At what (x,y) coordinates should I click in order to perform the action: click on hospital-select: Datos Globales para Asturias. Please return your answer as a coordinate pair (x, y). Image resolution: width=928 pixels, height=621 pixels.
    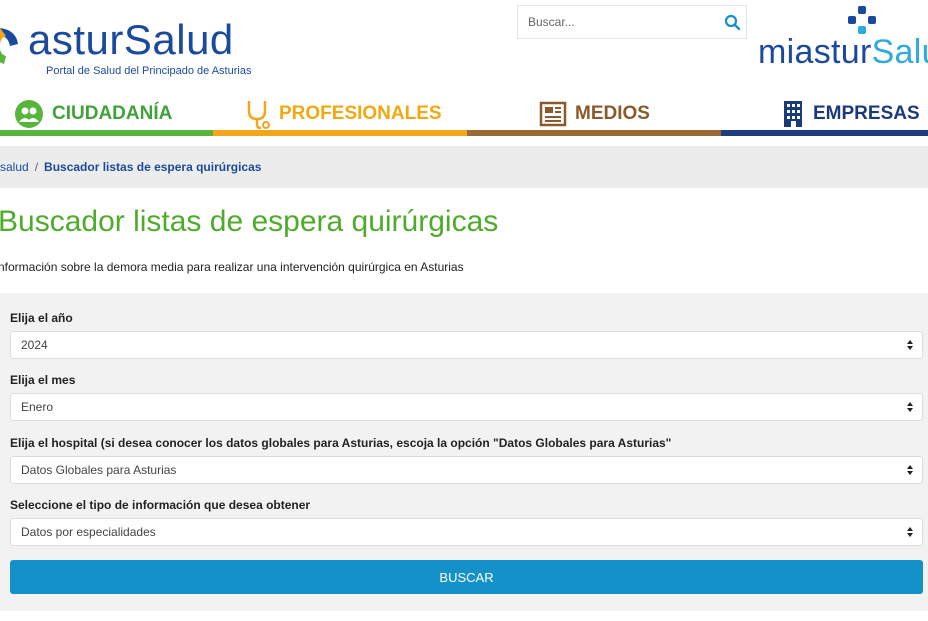
    Looking at the image, I should click on (466, 470).